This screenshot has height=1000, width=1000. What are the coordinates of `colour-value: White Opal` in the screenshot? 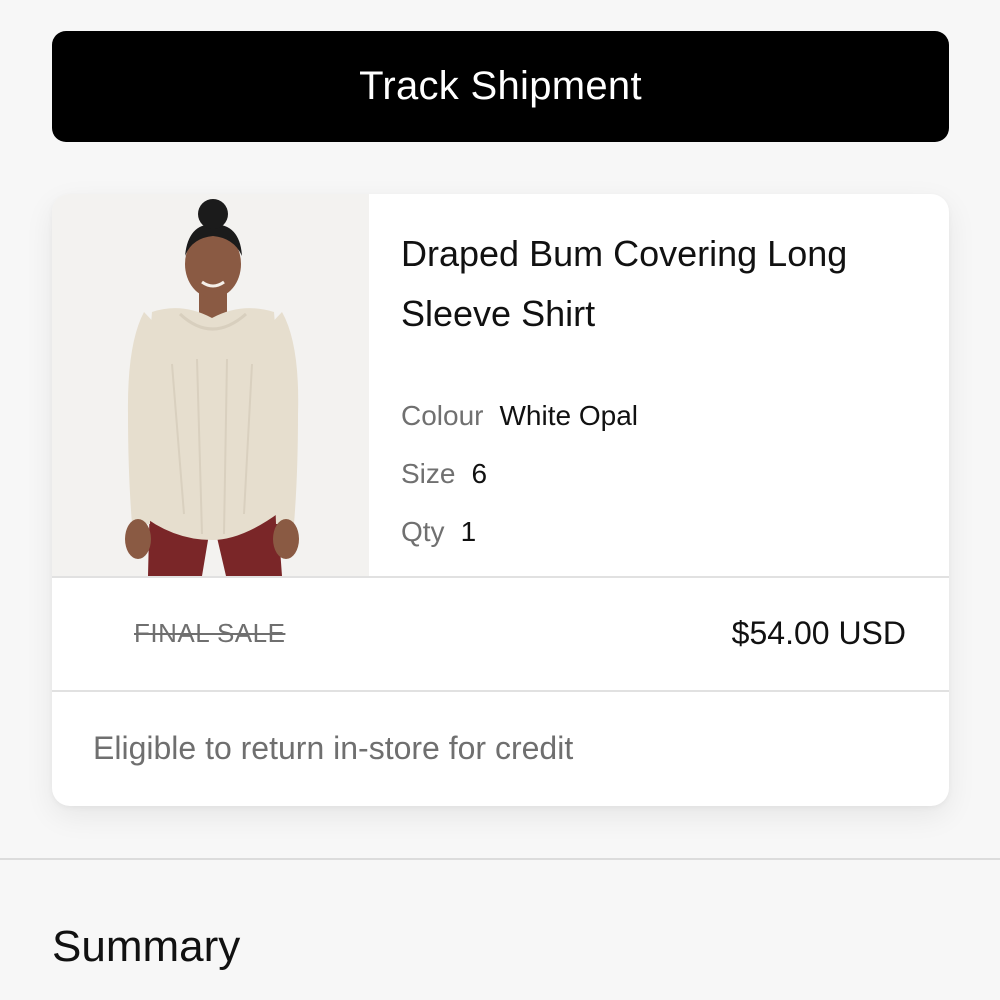 It's located at (568, 415).